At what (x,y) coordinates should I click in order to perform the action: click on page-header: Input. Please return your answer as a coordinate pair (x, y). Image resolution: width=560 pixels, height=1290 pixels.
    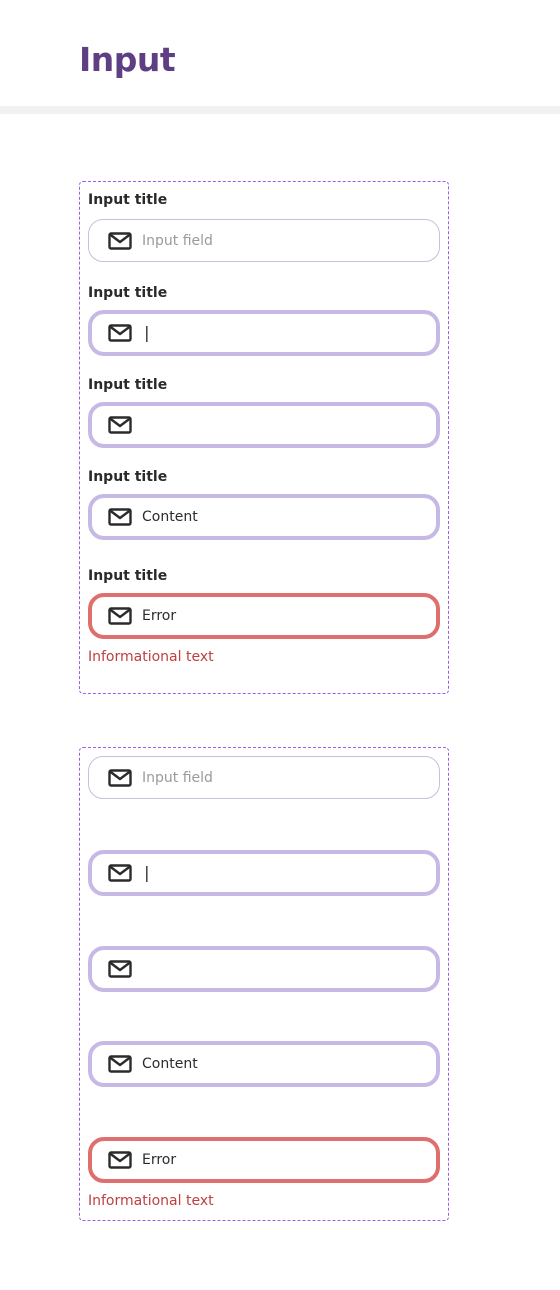
    Looking at the image, I should click on (280, 53).